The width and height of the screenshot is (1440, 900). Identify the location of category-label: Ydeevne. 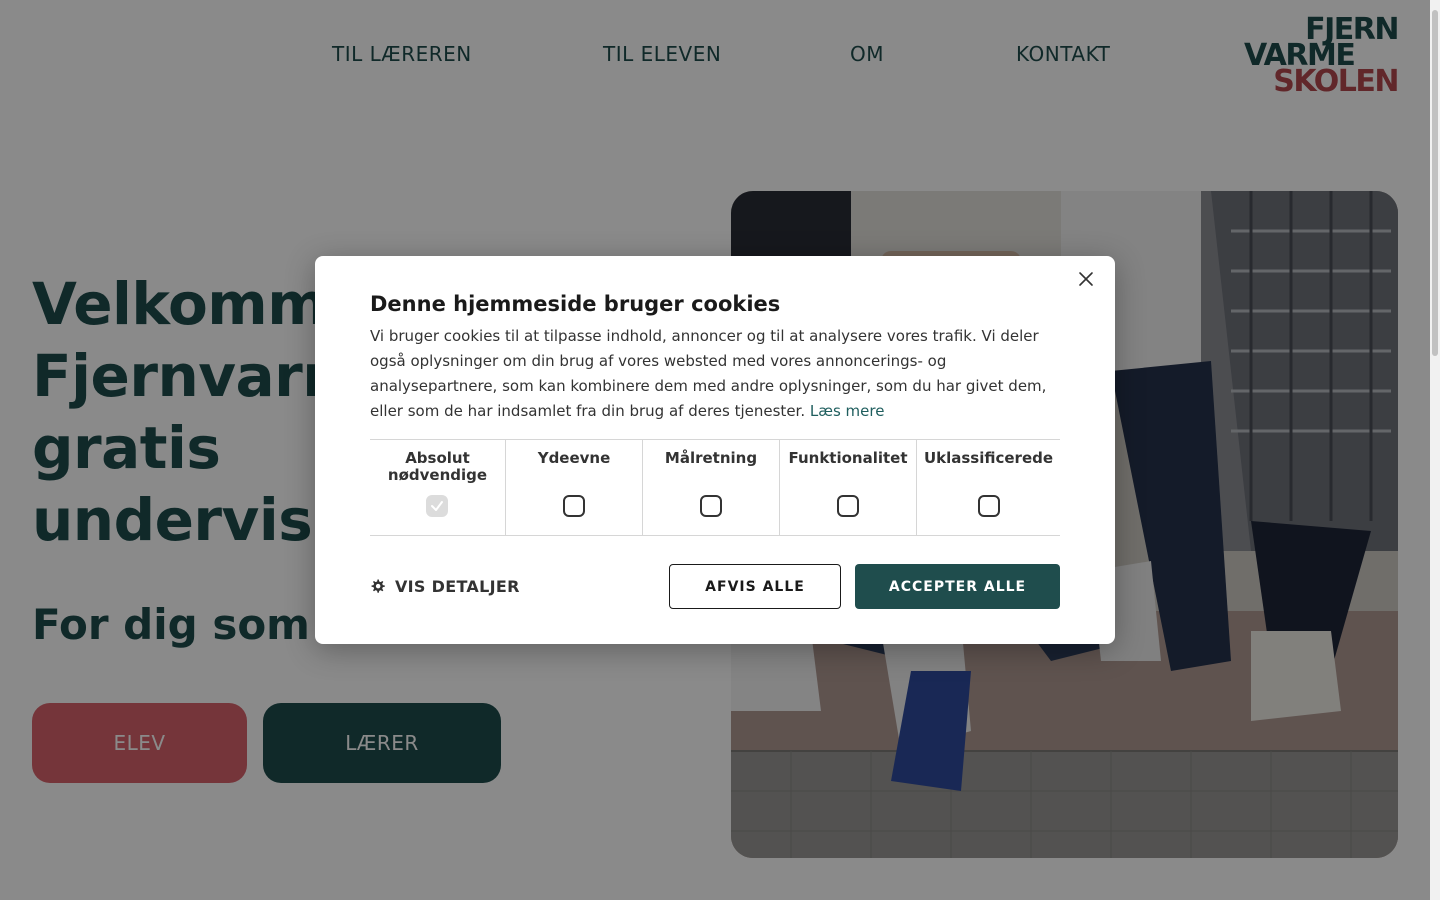
(574, 458).